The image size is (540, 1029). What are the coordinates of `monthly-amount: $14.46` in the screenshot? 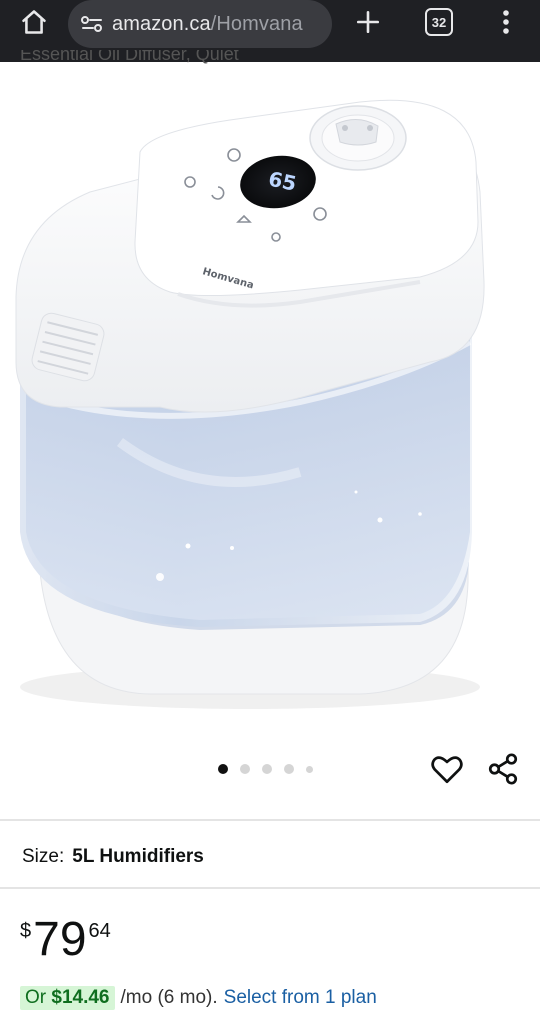 It's located at (80, 997).